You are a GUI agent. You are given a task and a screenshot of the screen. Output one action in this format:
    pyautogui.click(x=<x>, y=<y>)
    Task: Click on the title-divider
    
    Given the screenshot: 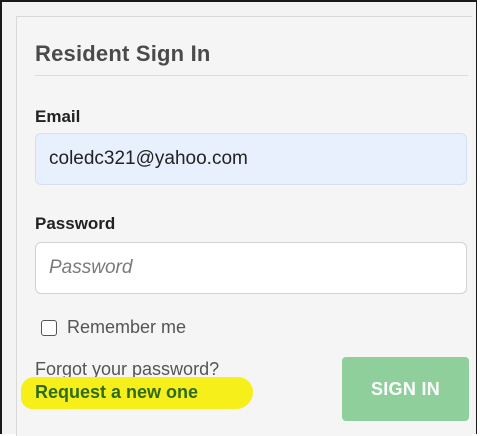 What is the action you would take?
    pyautogui.click(x=251, y=75)
    